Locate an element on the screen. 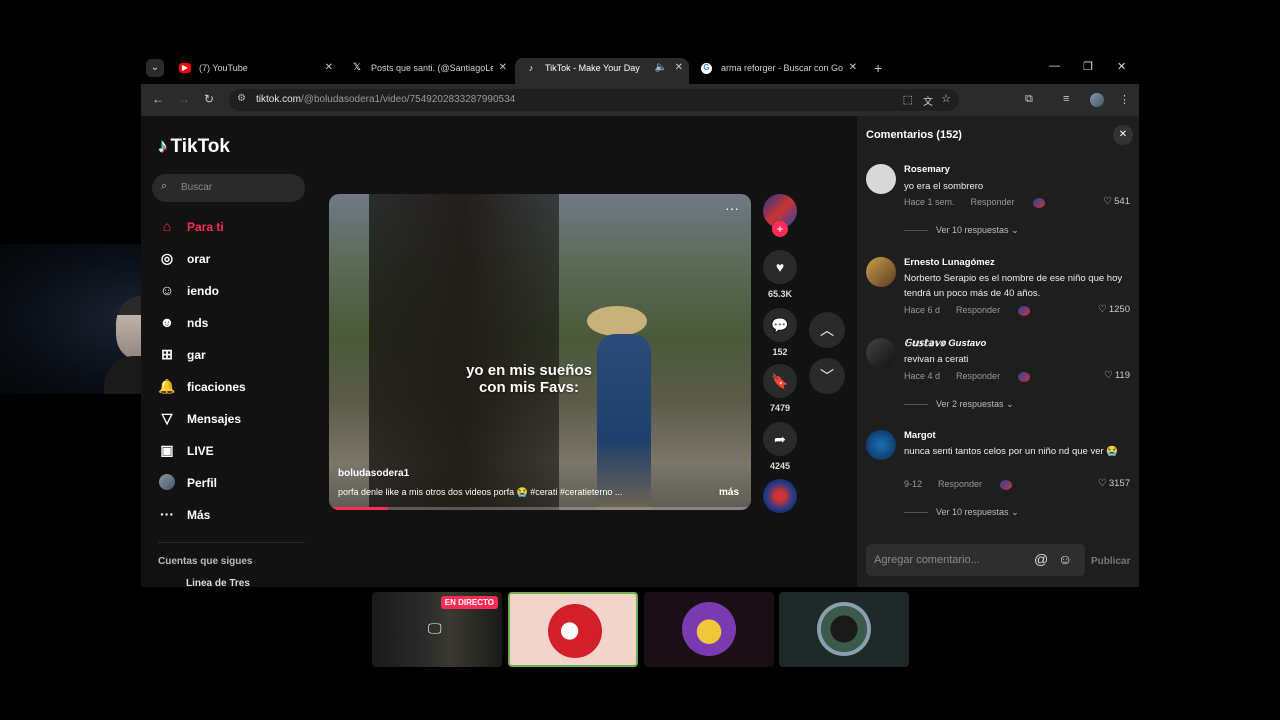 Image resolution: width=1280 pixels, height=720 pixels. commenter-name: 𝔾𝕦𝕤𝕥𝕒𝕧𝕠 Gustavo is located at coordinates (945, 343).